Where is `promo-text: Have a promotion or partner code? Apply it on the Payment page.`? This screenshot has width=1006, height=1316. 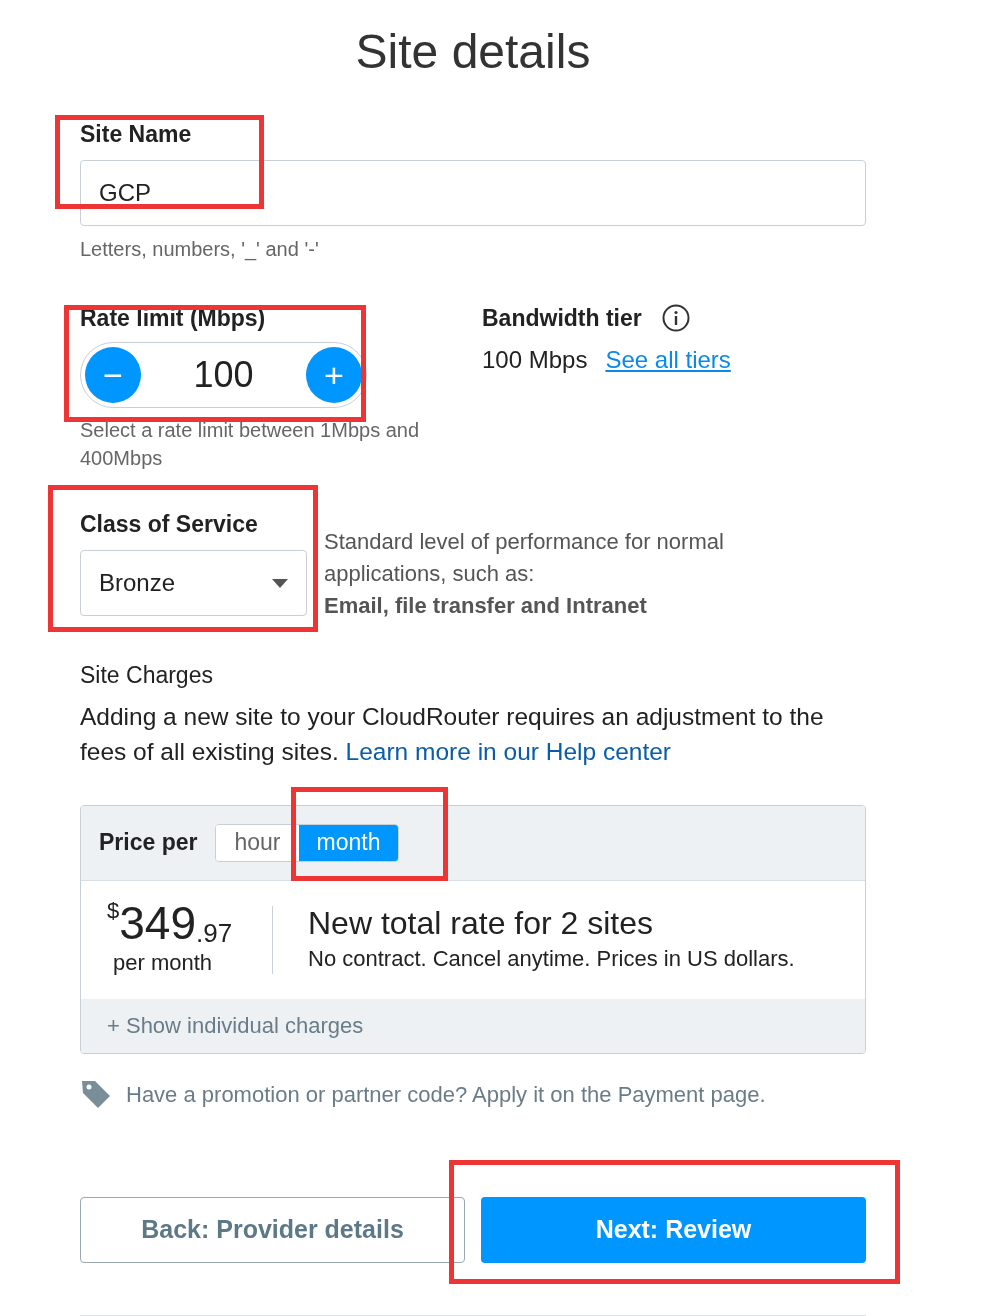
promo-text: Have a promotion or partner code? Apply it on the Payment page. is located at coordinates (446, 1094).